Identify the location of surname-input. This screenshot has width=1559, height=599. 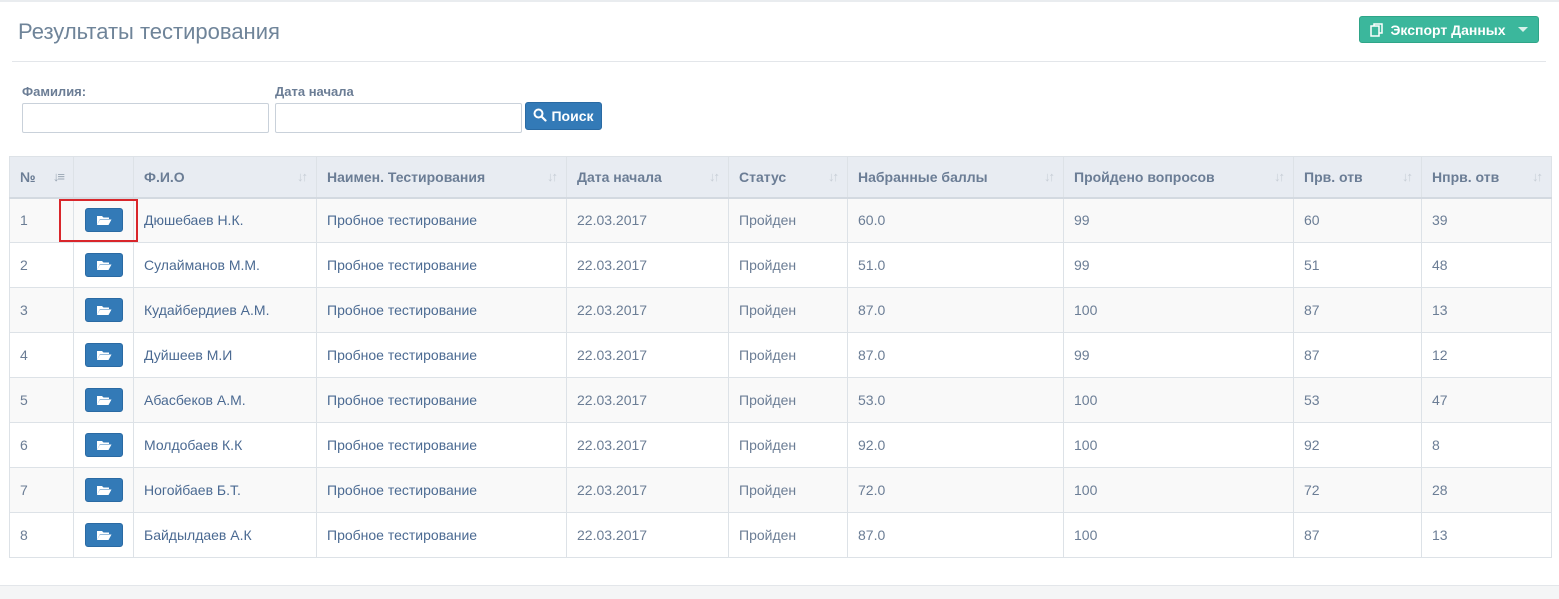
(145, 118).